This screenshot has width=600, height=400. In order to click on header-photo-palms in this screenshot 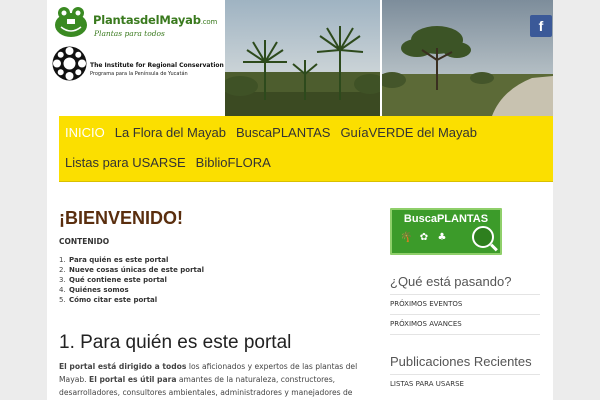, I will do `click(302, 58)`.